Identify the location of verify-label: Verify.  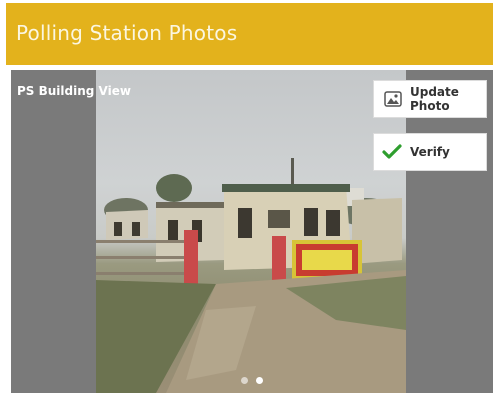
(430, 152).